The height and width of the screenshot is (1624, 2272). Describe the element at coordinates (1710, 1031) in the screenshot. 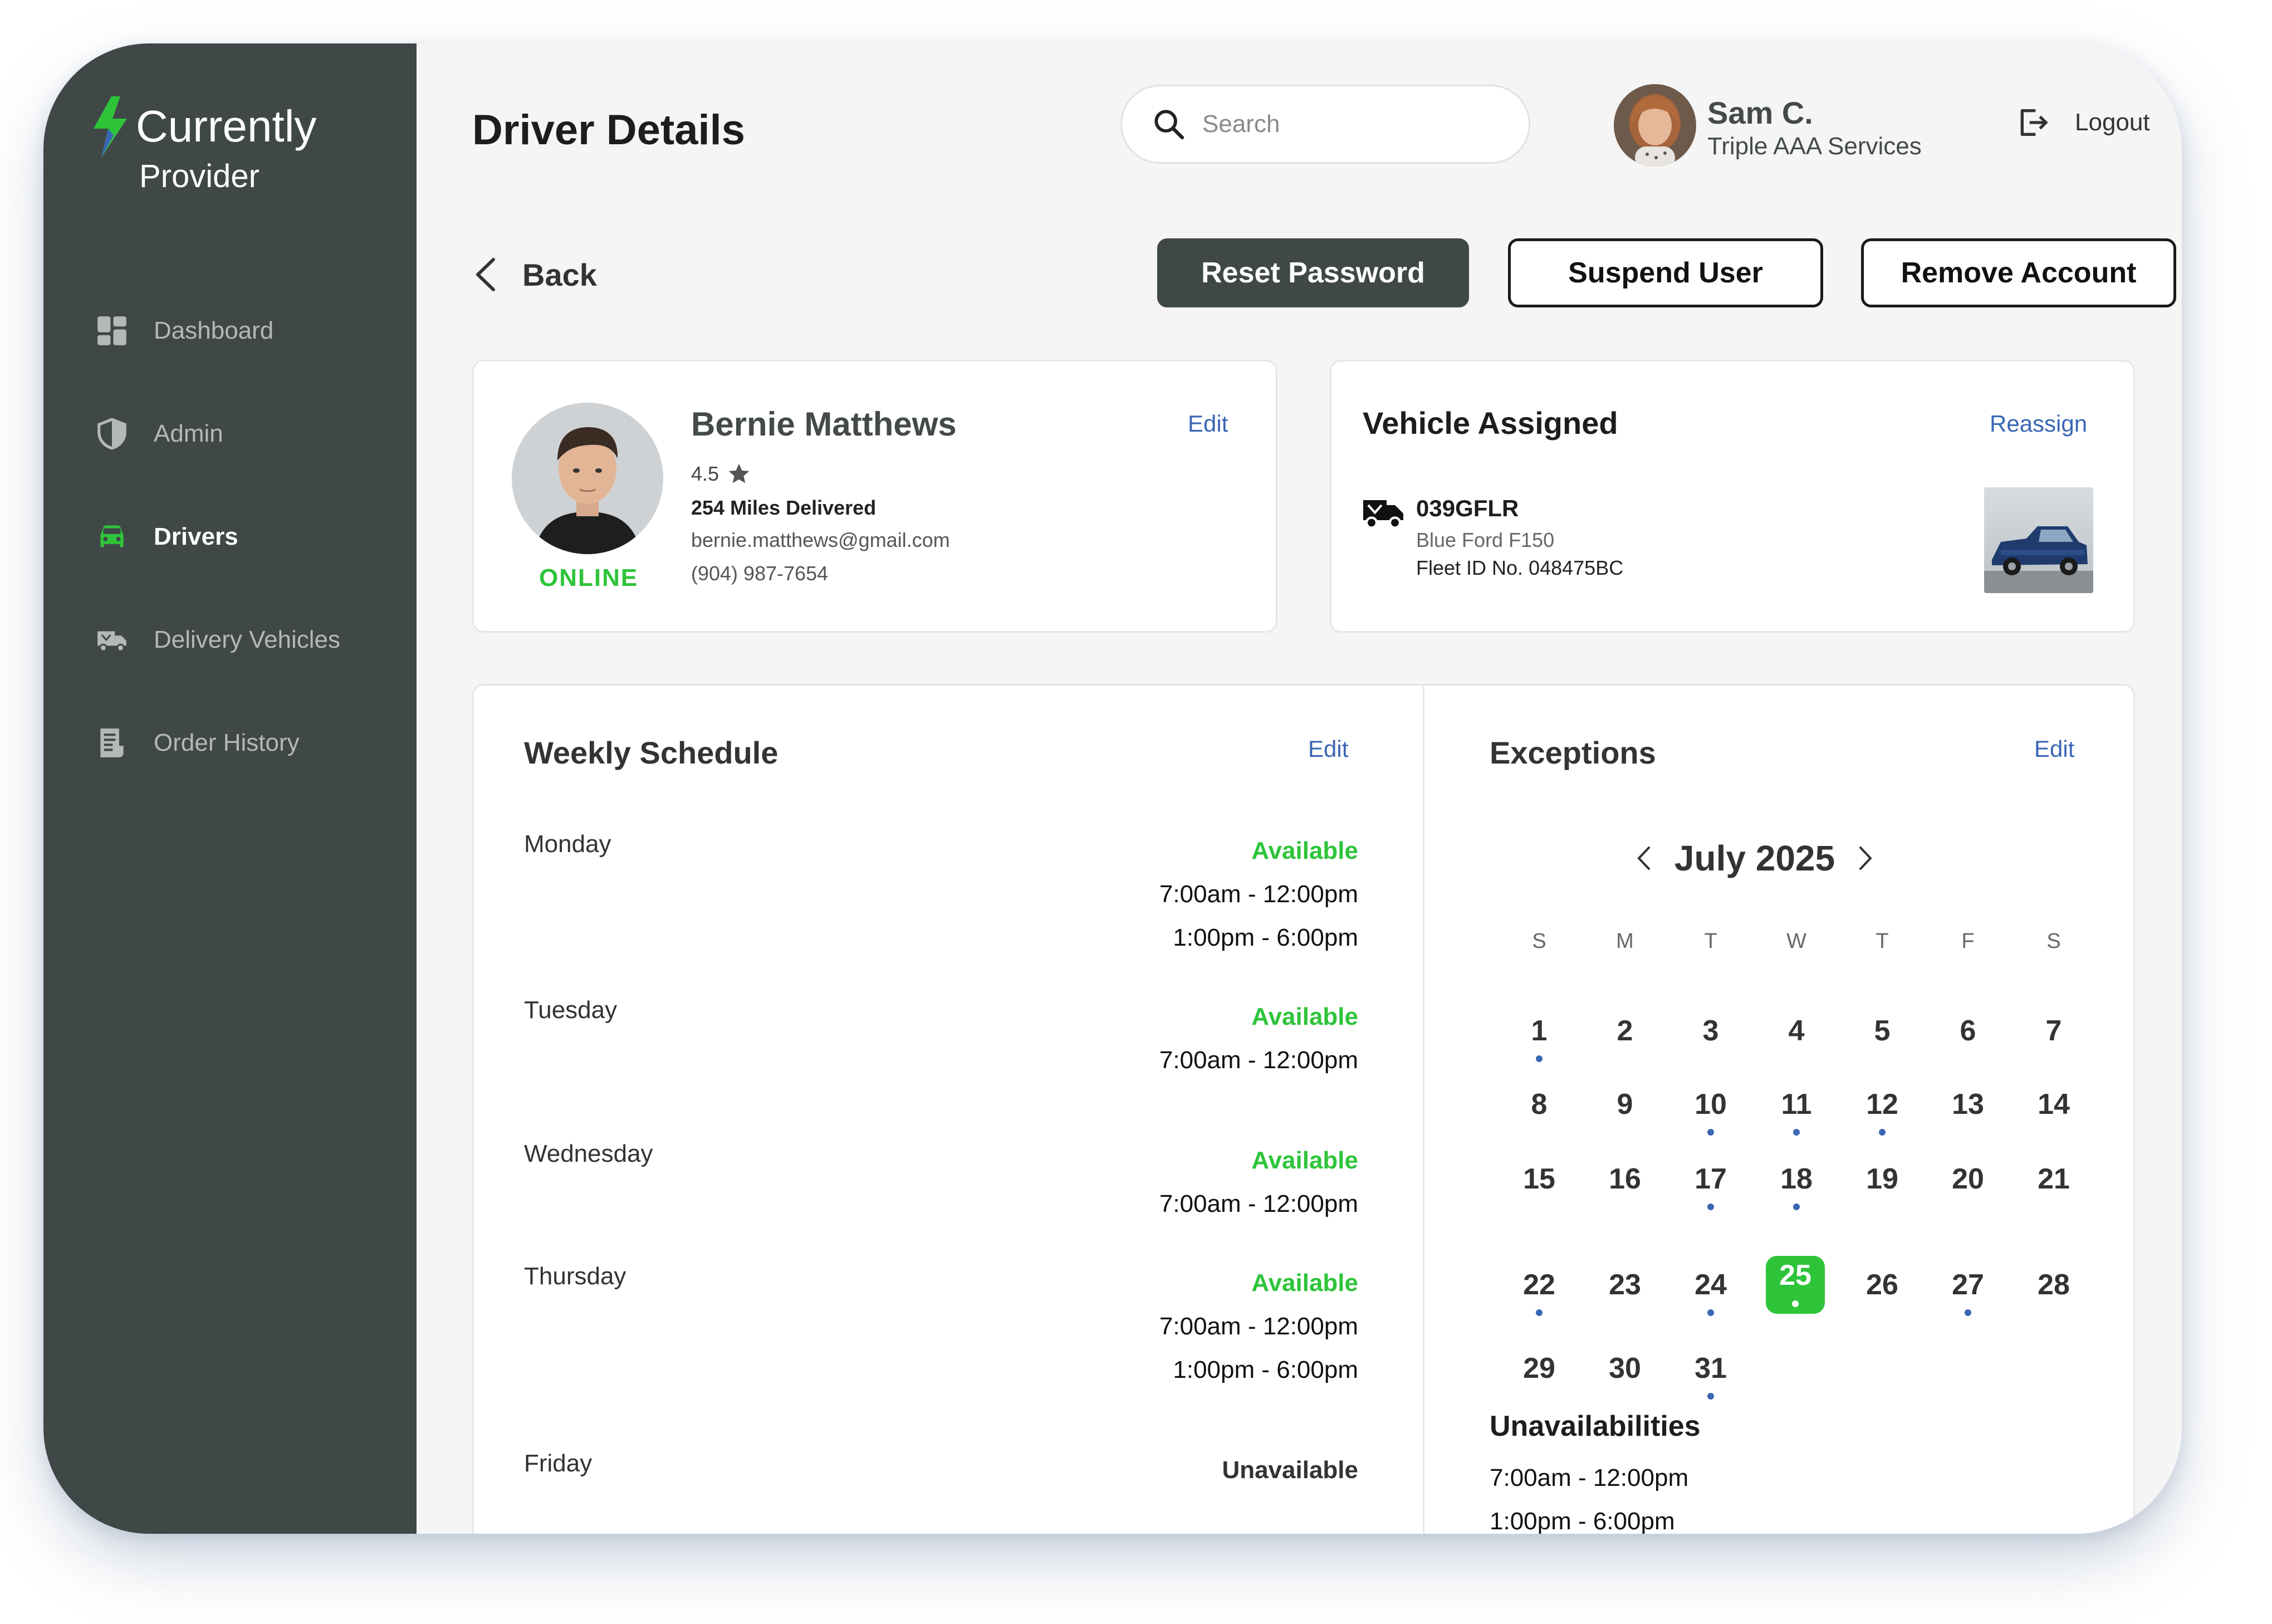

I see `calendar-day: 3` at that location.